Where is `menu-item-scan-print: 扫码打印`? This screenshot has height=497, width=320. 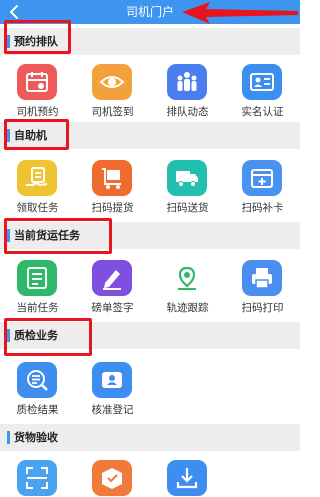
menu-item-scan-print: 扫码打印 is located at coordinates (262, 286).